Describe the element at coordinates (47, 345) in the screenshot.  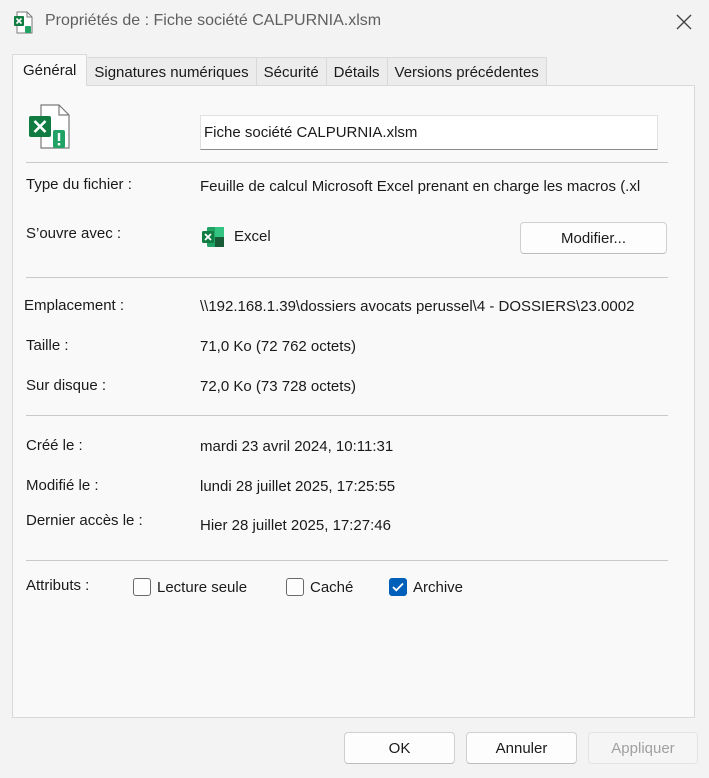
I see `size-label: Taille :` at that location.